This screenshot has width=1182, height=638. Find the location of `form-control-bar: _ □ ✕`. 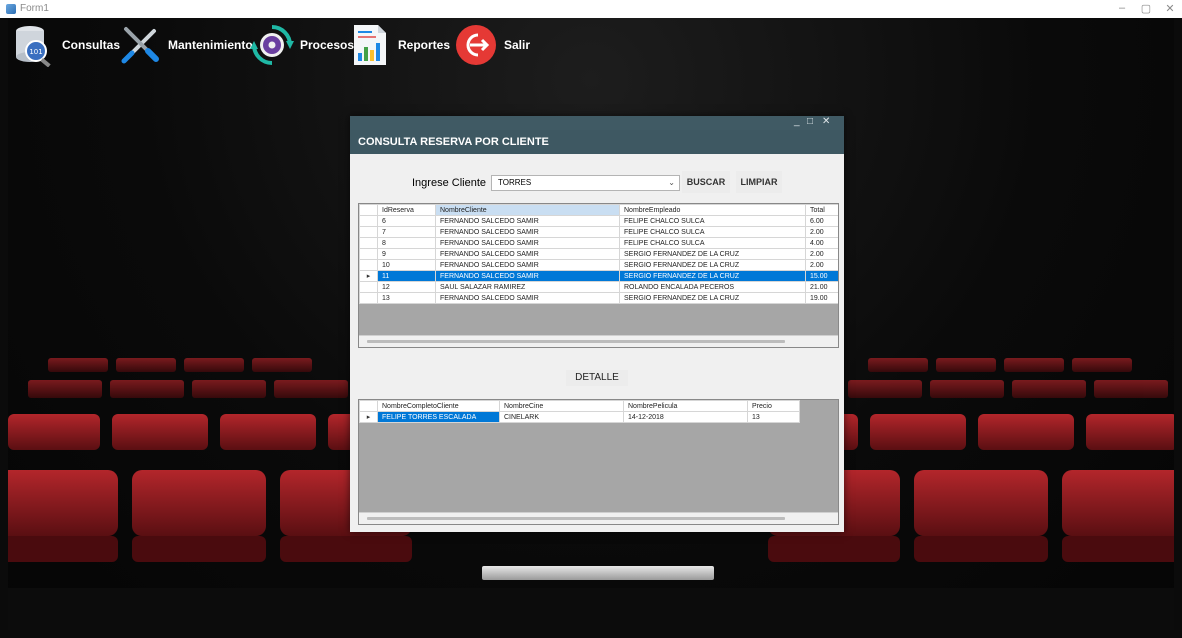

form-control-bar: _ □ ✕ is located at coordinates (597, 123).